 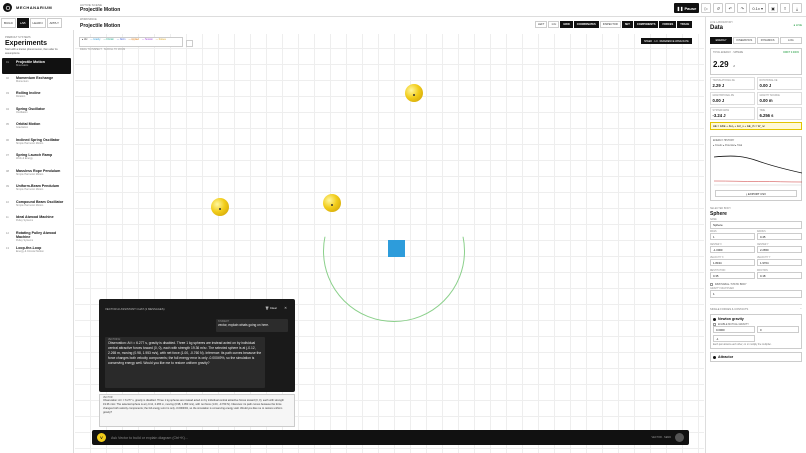 I want to click on undo-icon: ↶, so click(x=730, y=8).